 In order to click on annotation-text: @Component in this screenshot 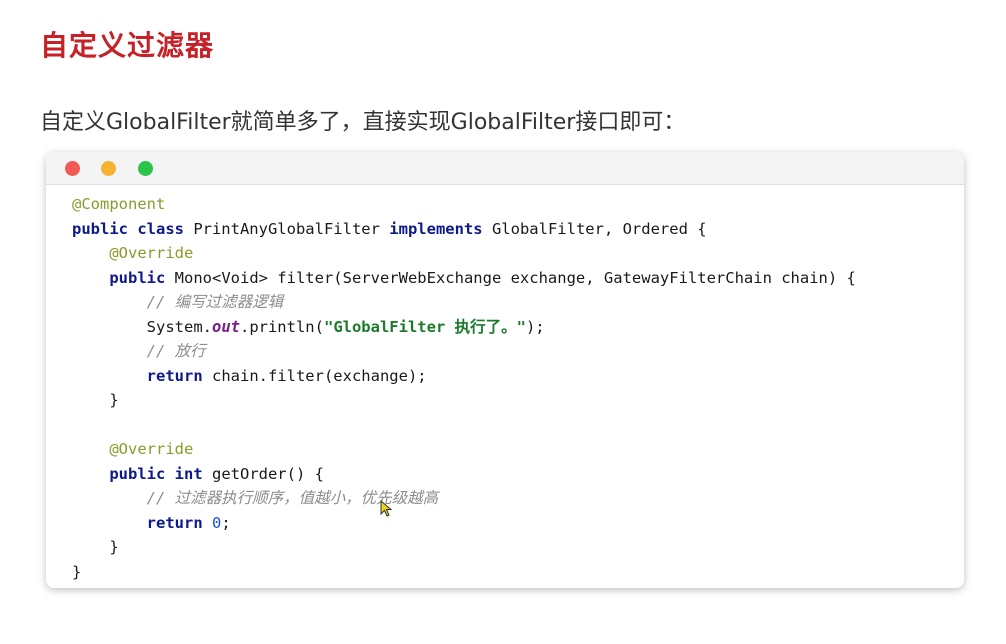, I will do `click(119, 204)`.